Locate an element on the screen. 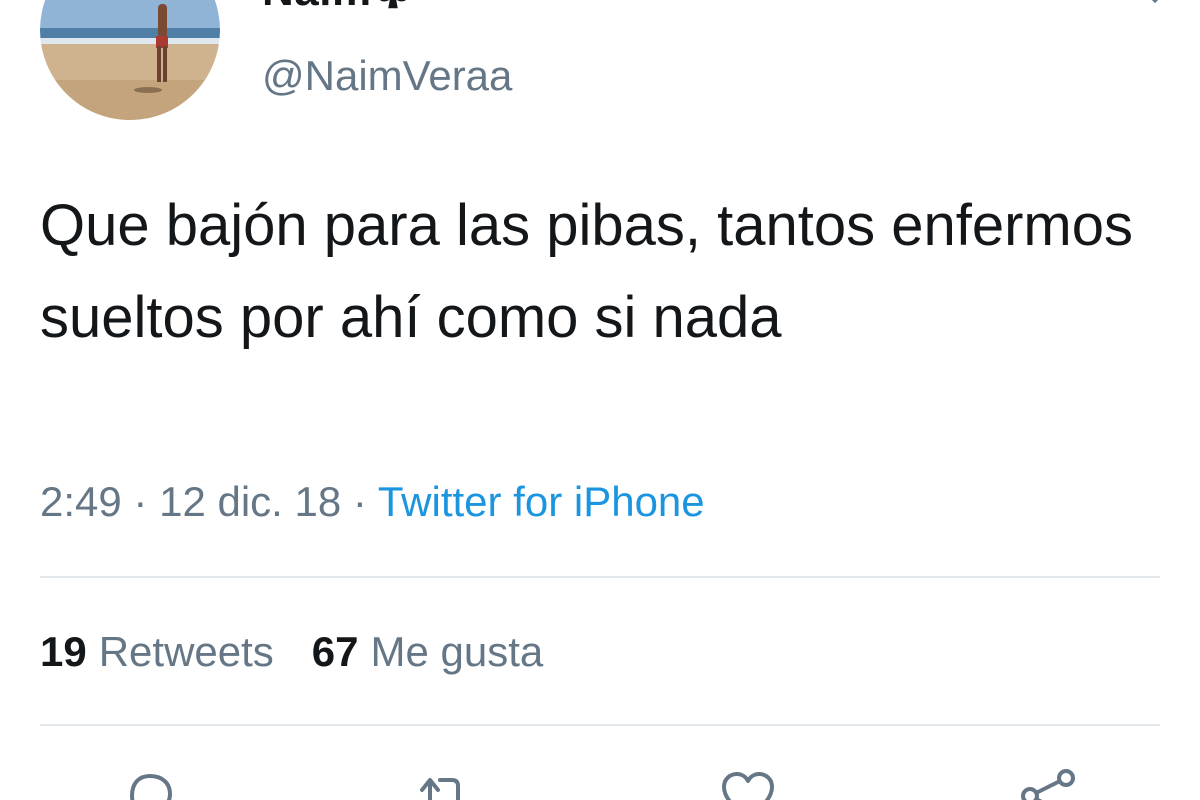  avatar is located at coordinates (130, 60).